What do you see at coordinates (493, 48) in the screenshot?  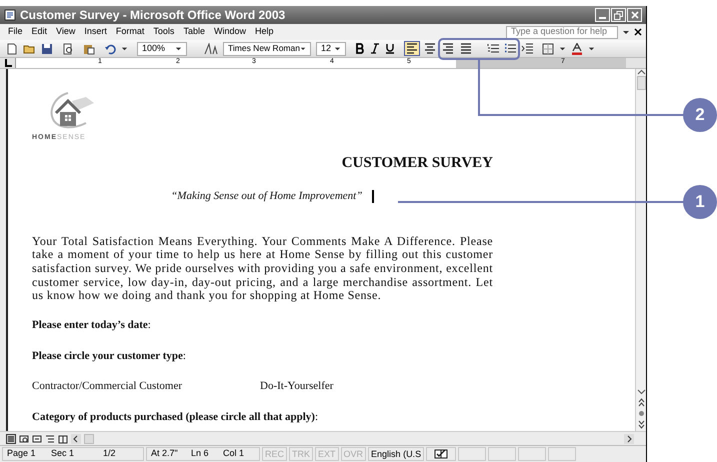 I see `numbered-list-icon` at bounding box center [493, 48].